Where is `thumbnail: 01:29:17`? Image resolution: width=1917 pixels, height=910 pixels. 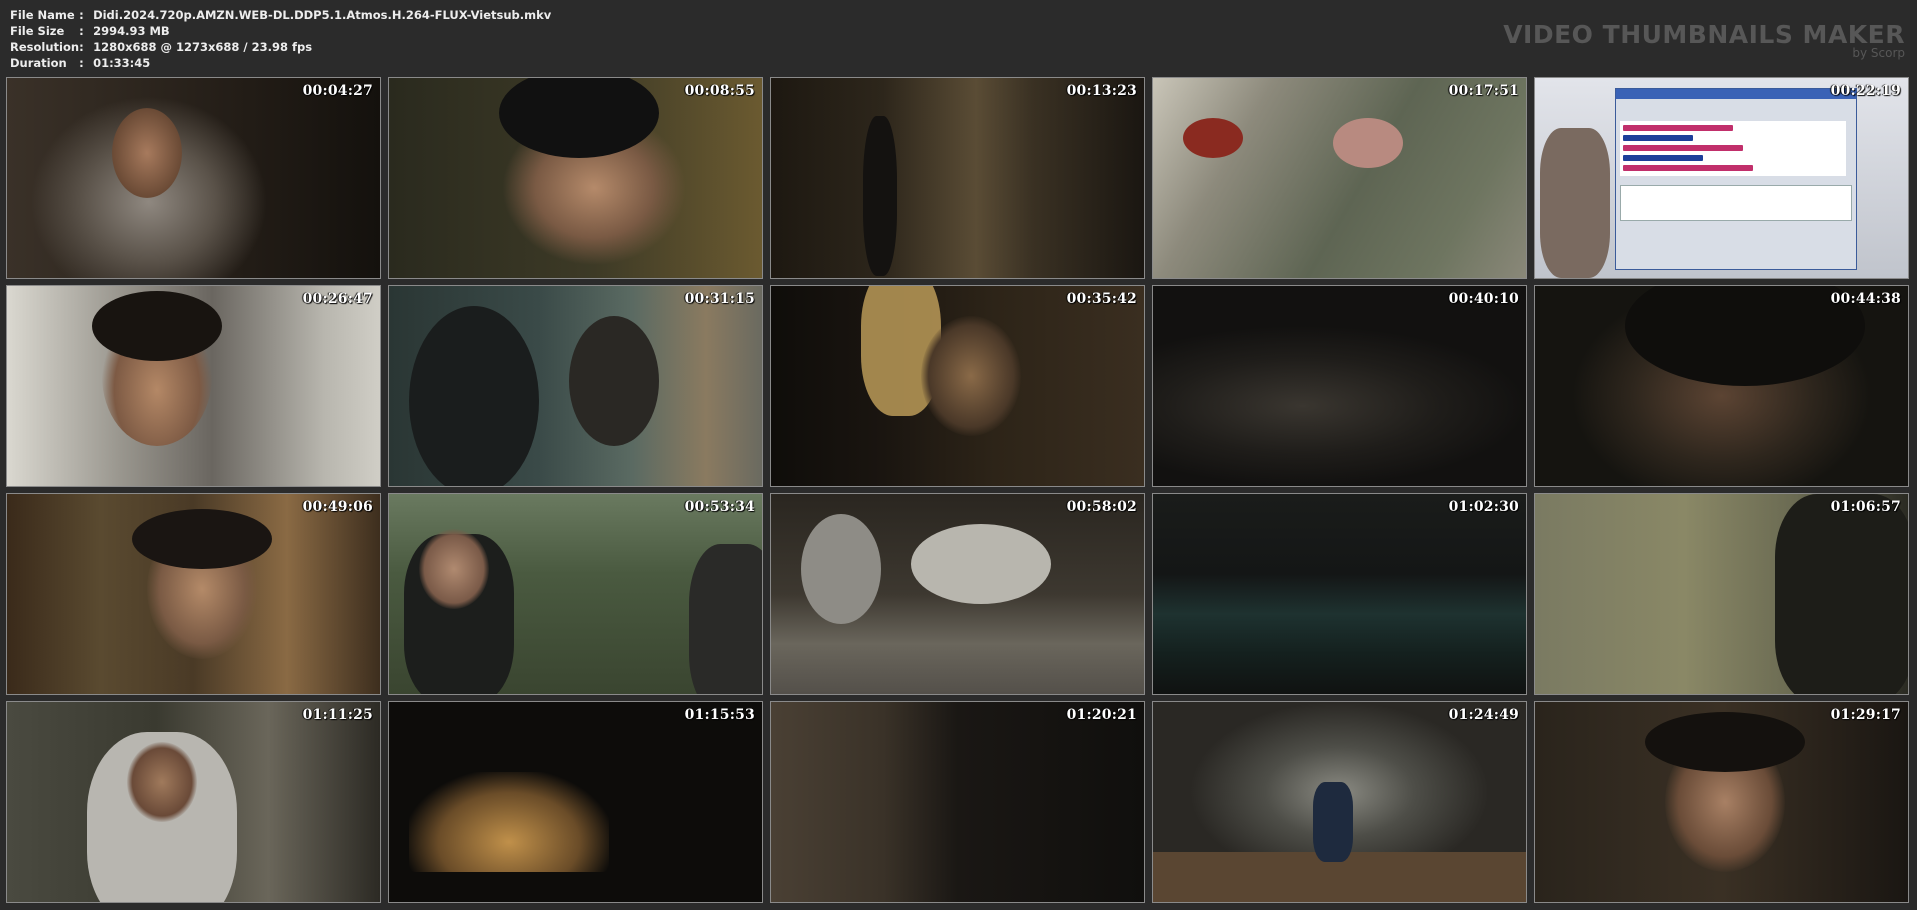
thumbnail: 01:29:17 is located at coordinates (1721, 802).